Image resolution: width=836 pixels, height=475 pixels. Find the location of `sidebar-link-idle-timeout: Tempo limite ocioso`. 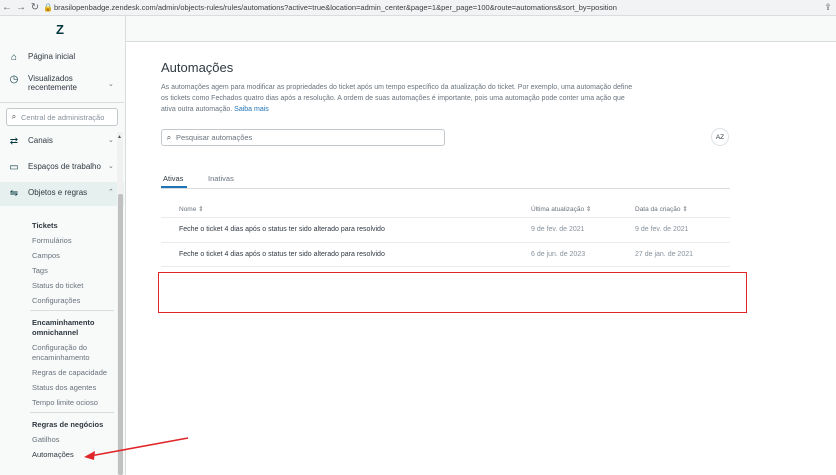

sidebar-link-idle-timeout: Tempo limite ocioso is located at coordinates (65, 402).